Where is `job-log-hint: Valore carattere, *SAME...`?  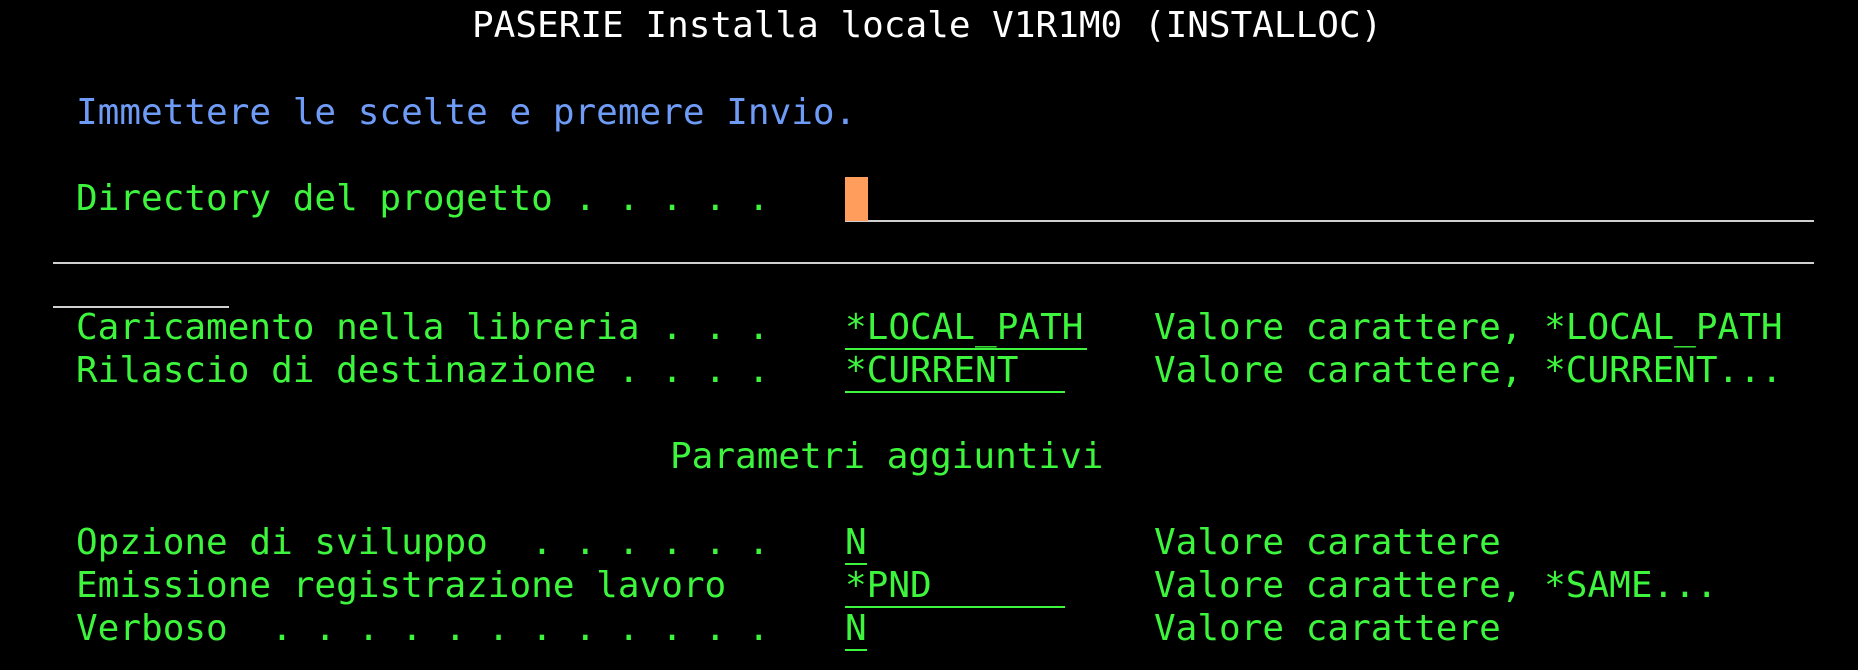
job-log-hint: Valore carattere, *SAME... is located at coordinates (1436, 585).